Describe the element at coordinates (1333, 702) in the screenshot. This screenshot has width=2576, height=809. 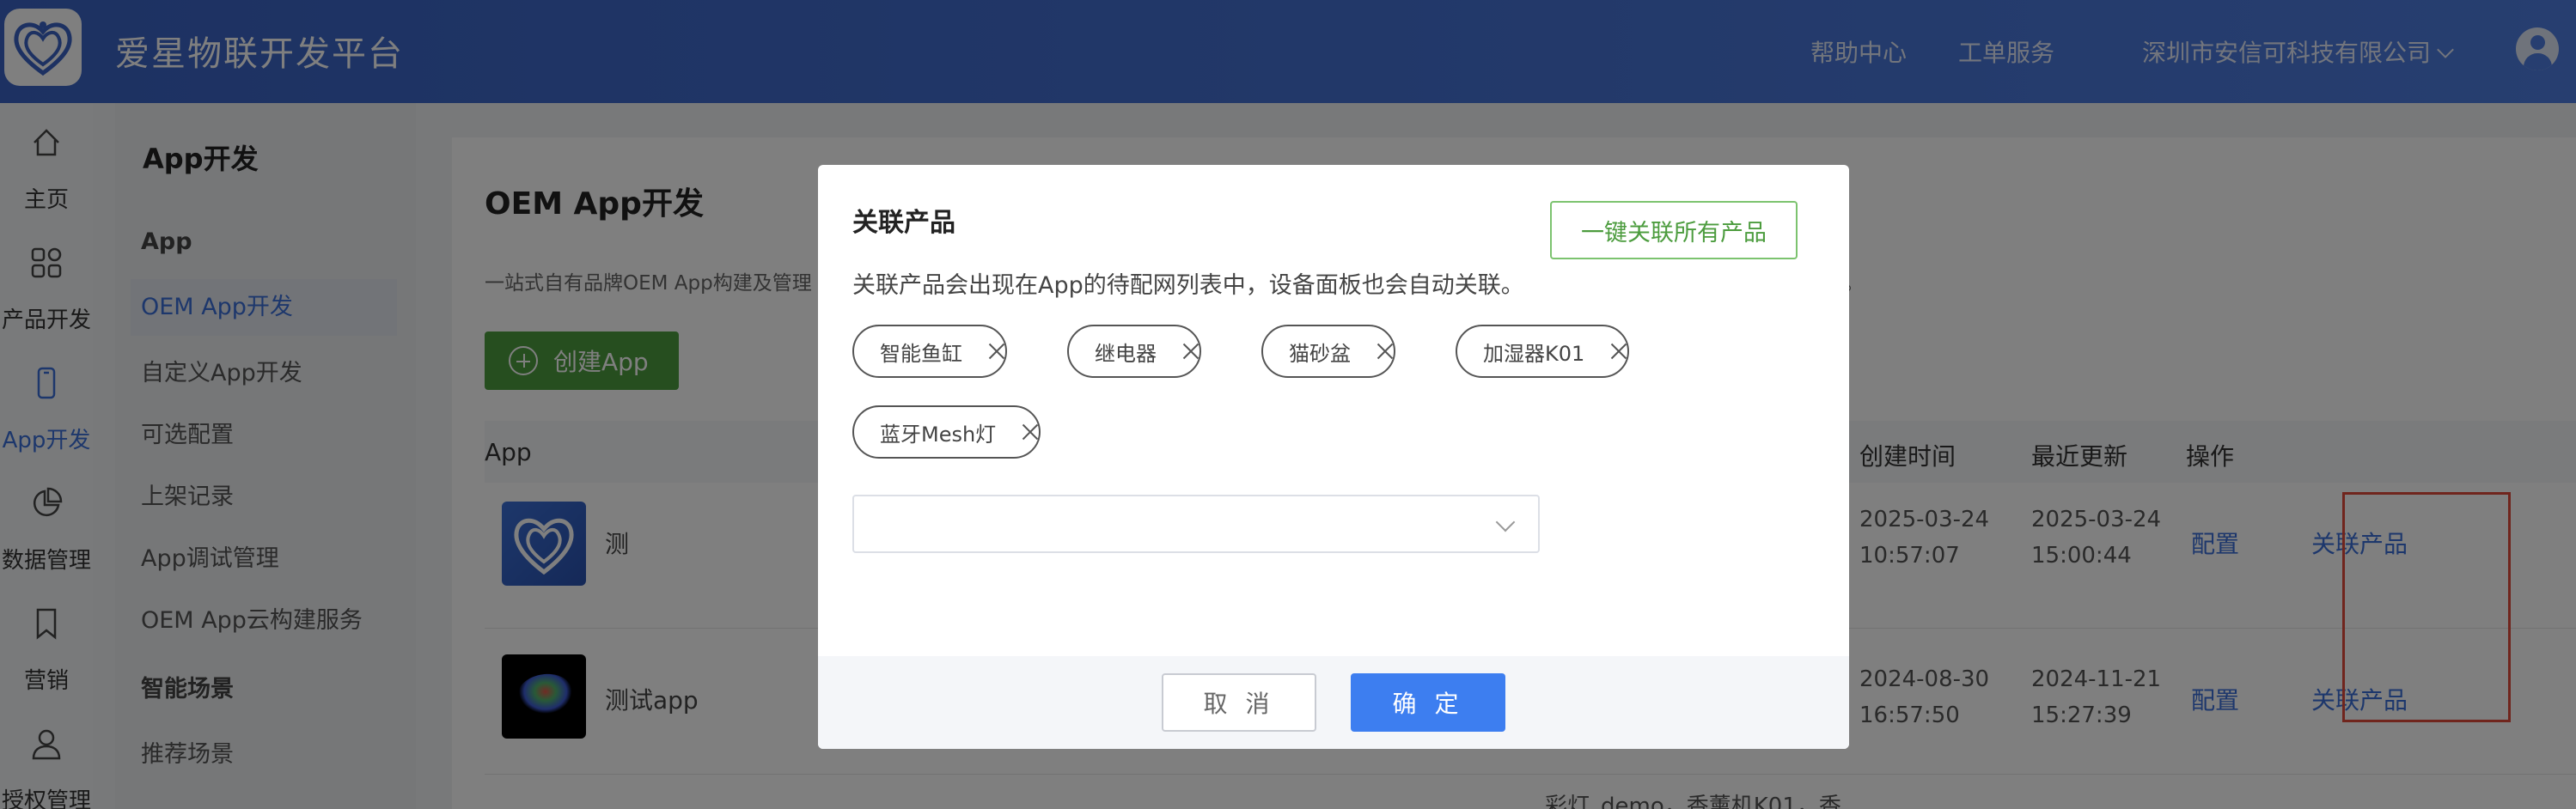
I see `dialog-footer: 取 消 确 定` at that location.